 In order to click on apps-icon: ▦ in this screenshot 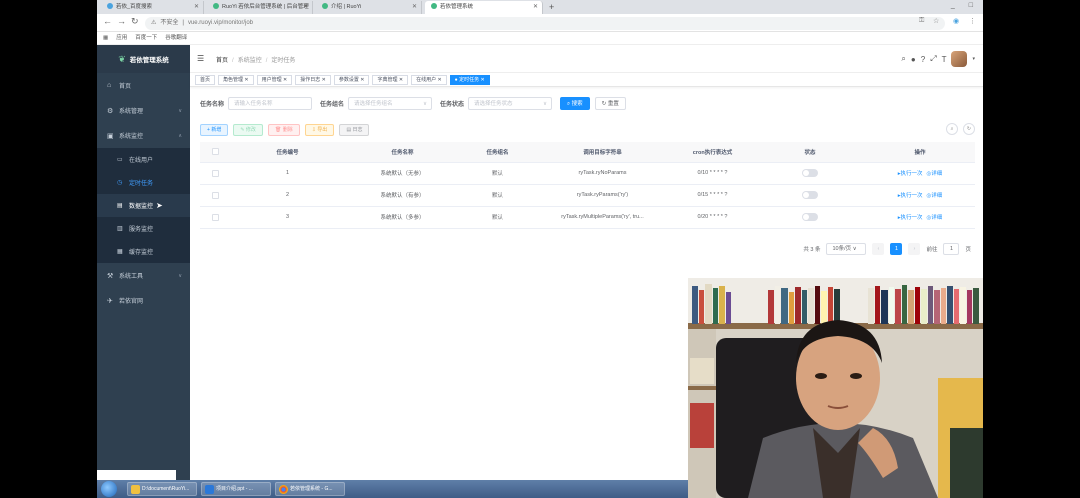, I will do `click(105, 38)`.